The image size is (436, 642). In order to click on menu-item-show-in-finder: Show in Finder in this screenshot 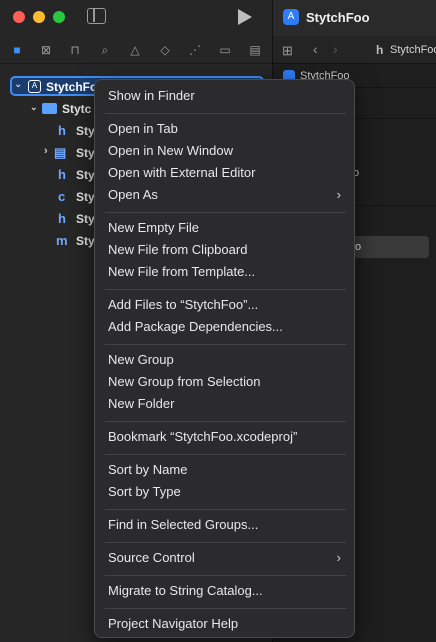, I will do `click(151, 96)`.